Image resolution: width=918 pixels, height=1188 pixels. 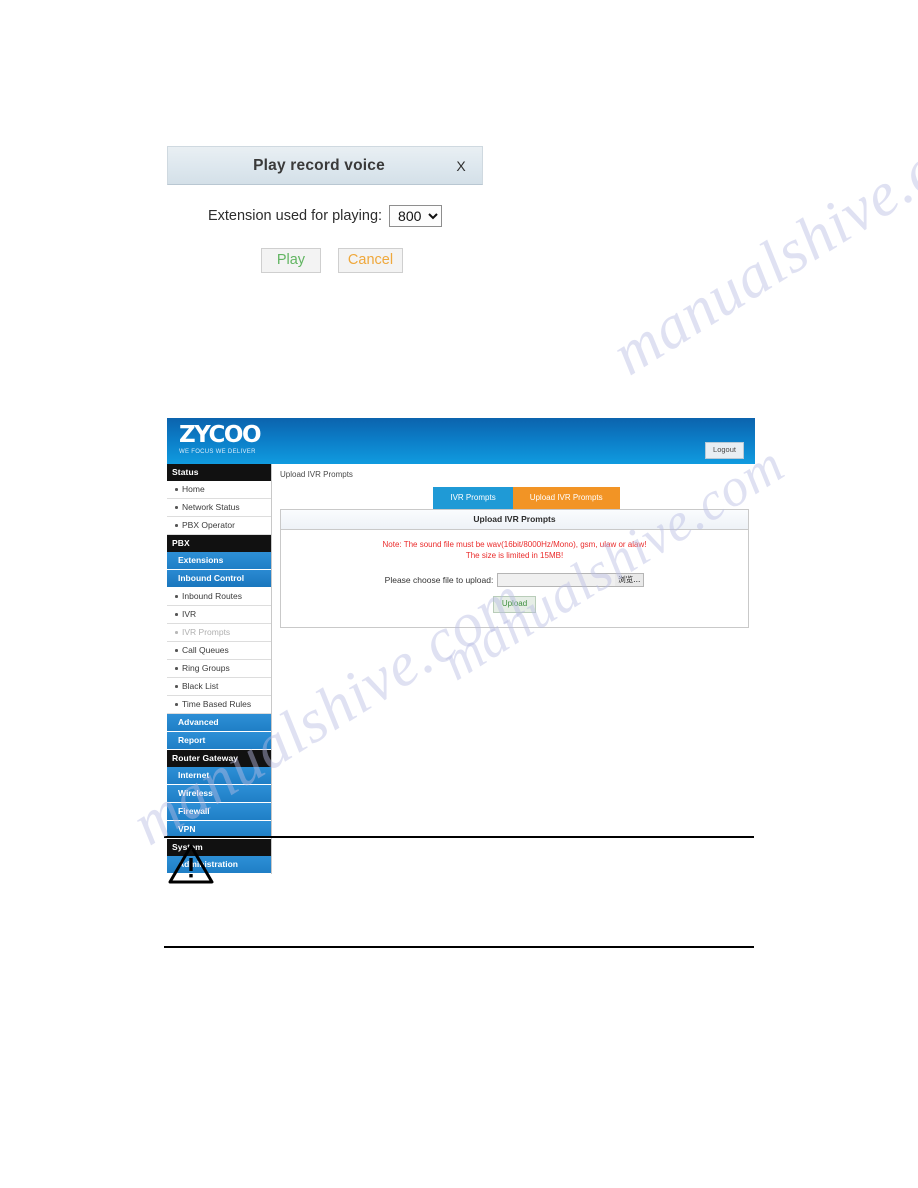 I want to click on dialog-button-row: Play Cancel, so click(x=325, y=260).